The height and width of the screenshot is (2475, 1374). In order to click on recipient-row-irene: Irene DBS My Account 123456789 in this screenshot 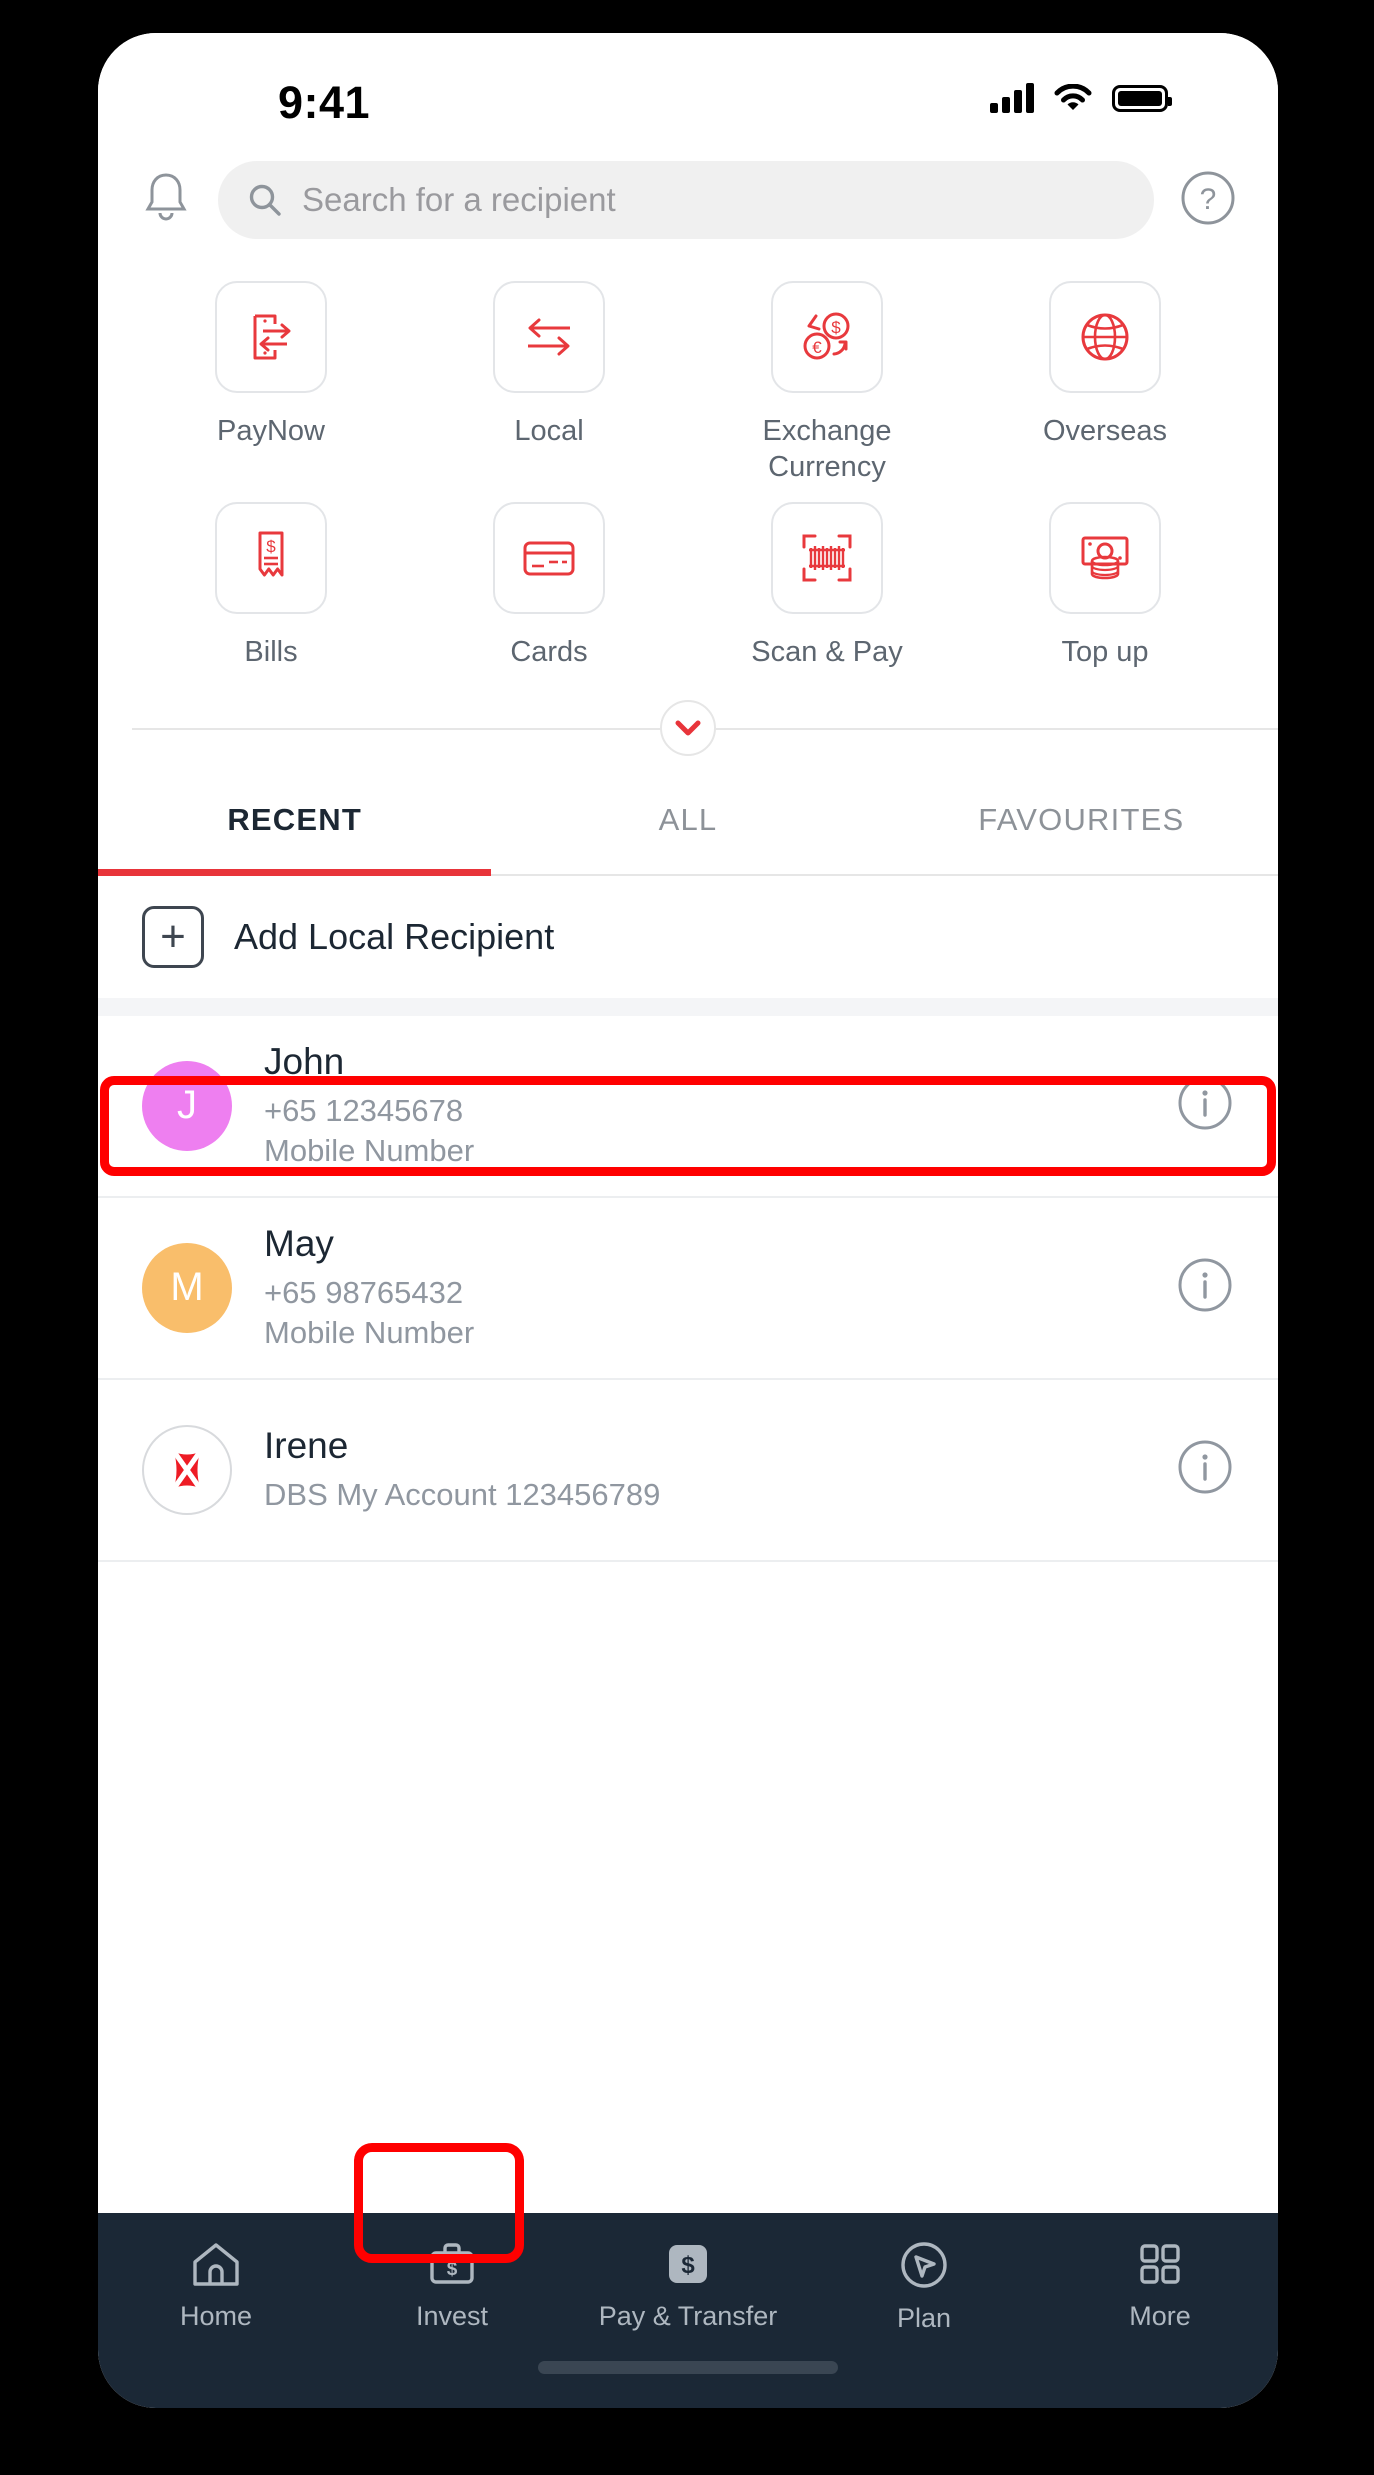, I will do `click(688, 1470)`.